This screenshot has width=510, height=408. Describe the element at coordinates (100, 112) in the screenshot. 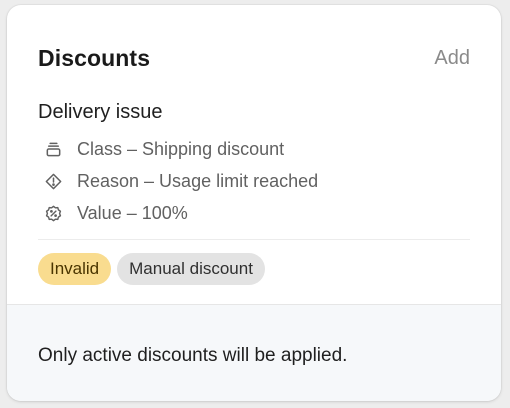

I see `discount-name: Delivery issue` at that location.